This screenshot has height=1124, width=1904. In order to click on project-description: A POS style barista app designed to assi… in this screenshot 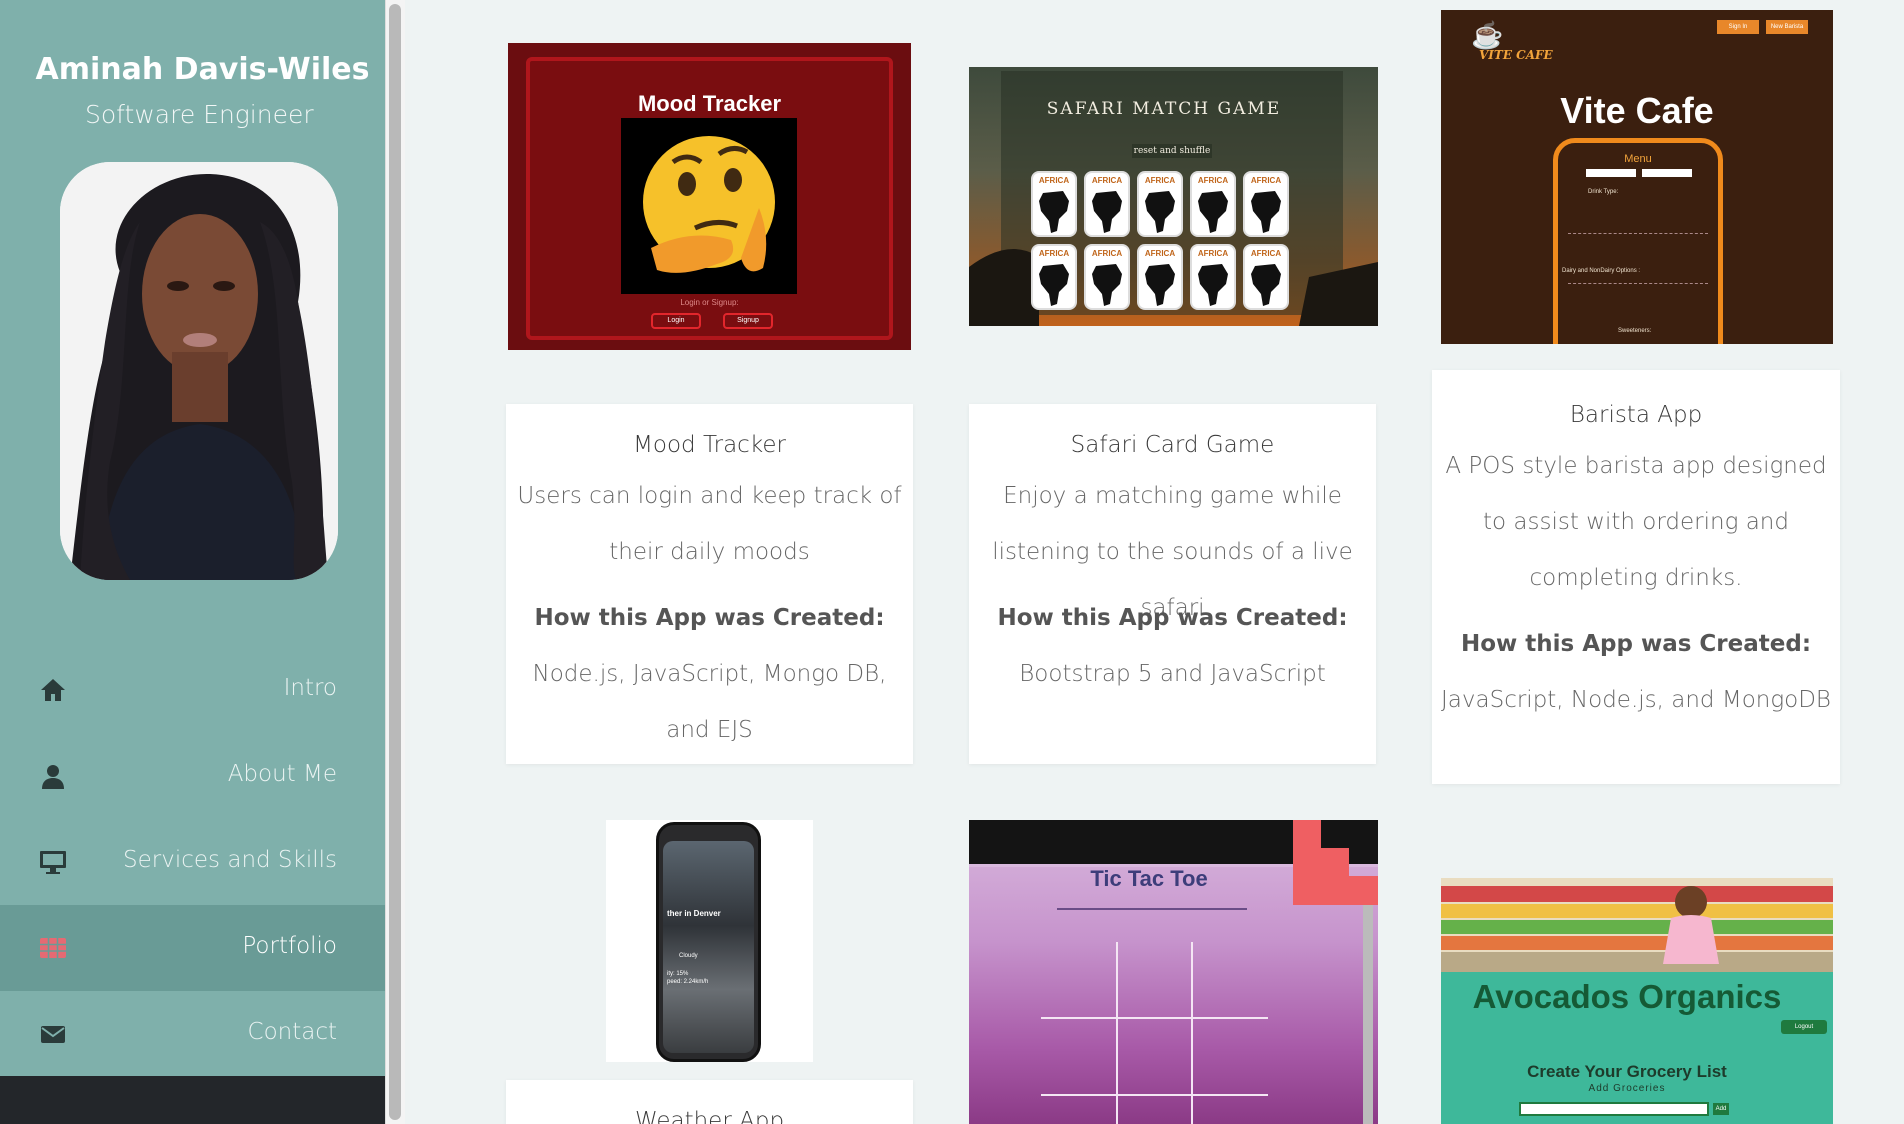, I will do `click(1636, 522)`.